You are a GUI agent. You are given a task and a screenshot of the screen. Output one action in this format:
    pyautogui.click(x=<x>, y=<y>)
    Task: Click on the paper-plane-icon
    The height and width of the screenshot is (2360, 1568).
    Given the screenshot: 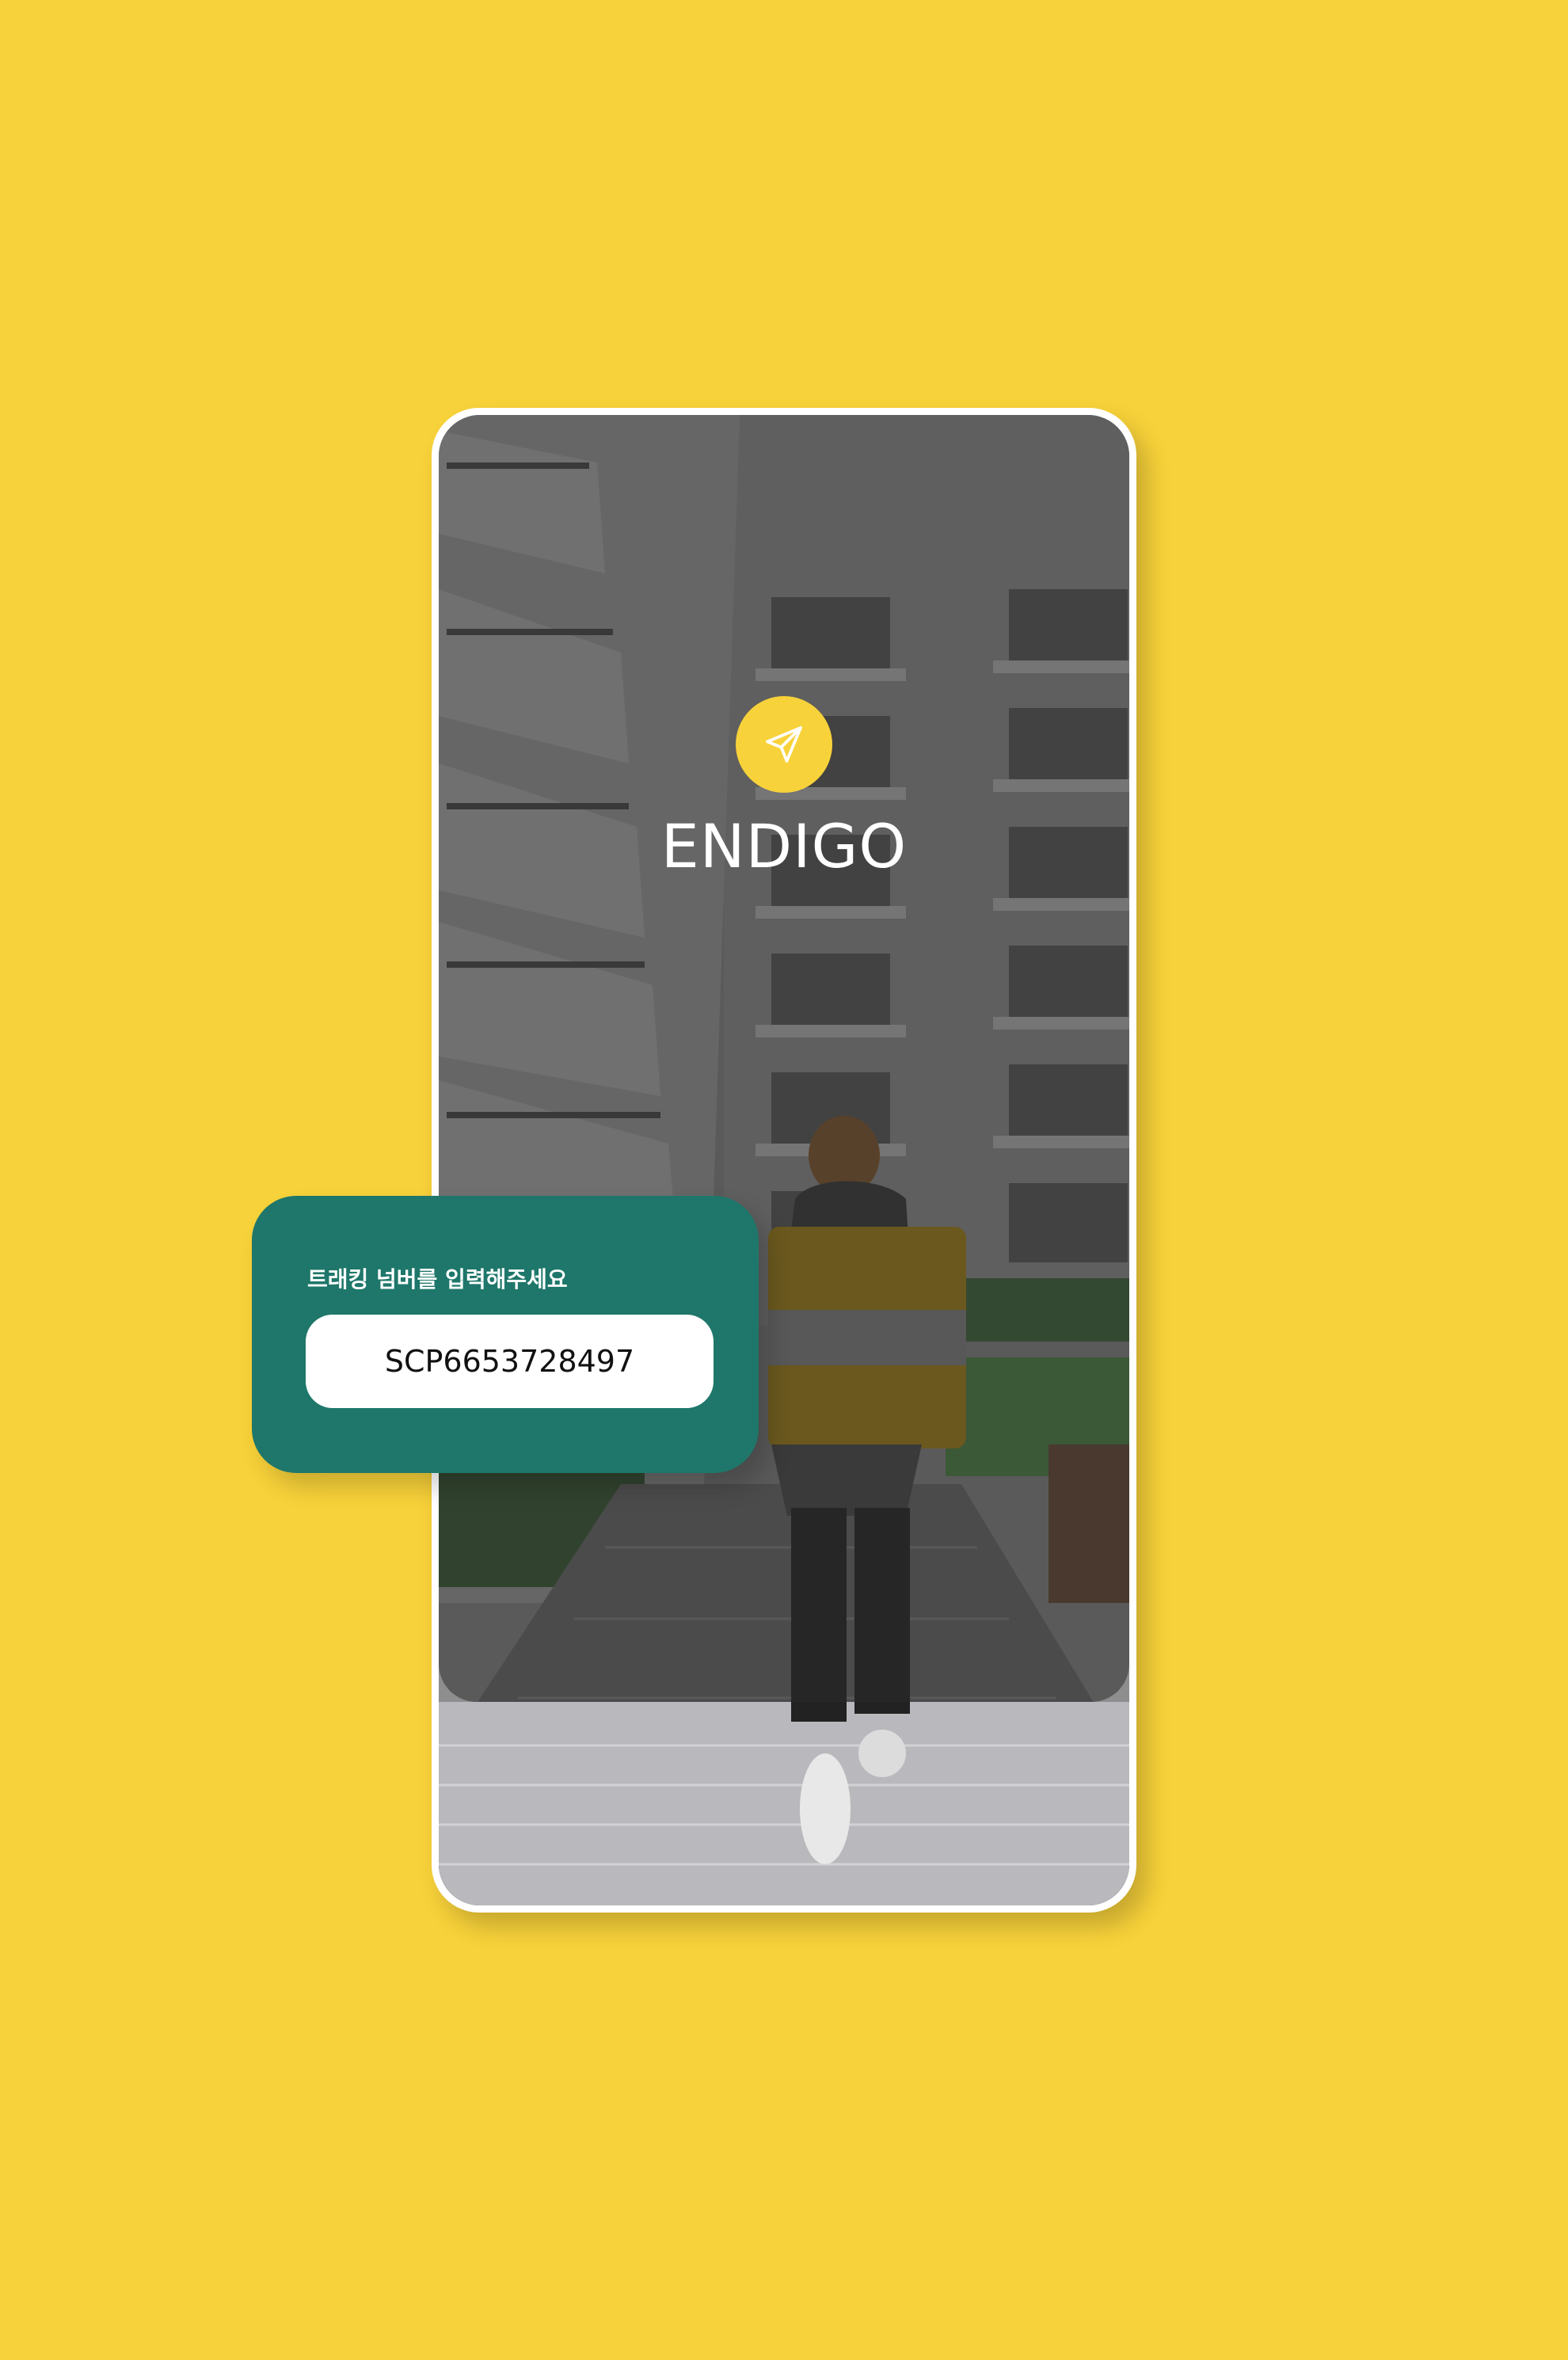 What is the action you would take?
    pyautogui.click(x=784, y=744)
    